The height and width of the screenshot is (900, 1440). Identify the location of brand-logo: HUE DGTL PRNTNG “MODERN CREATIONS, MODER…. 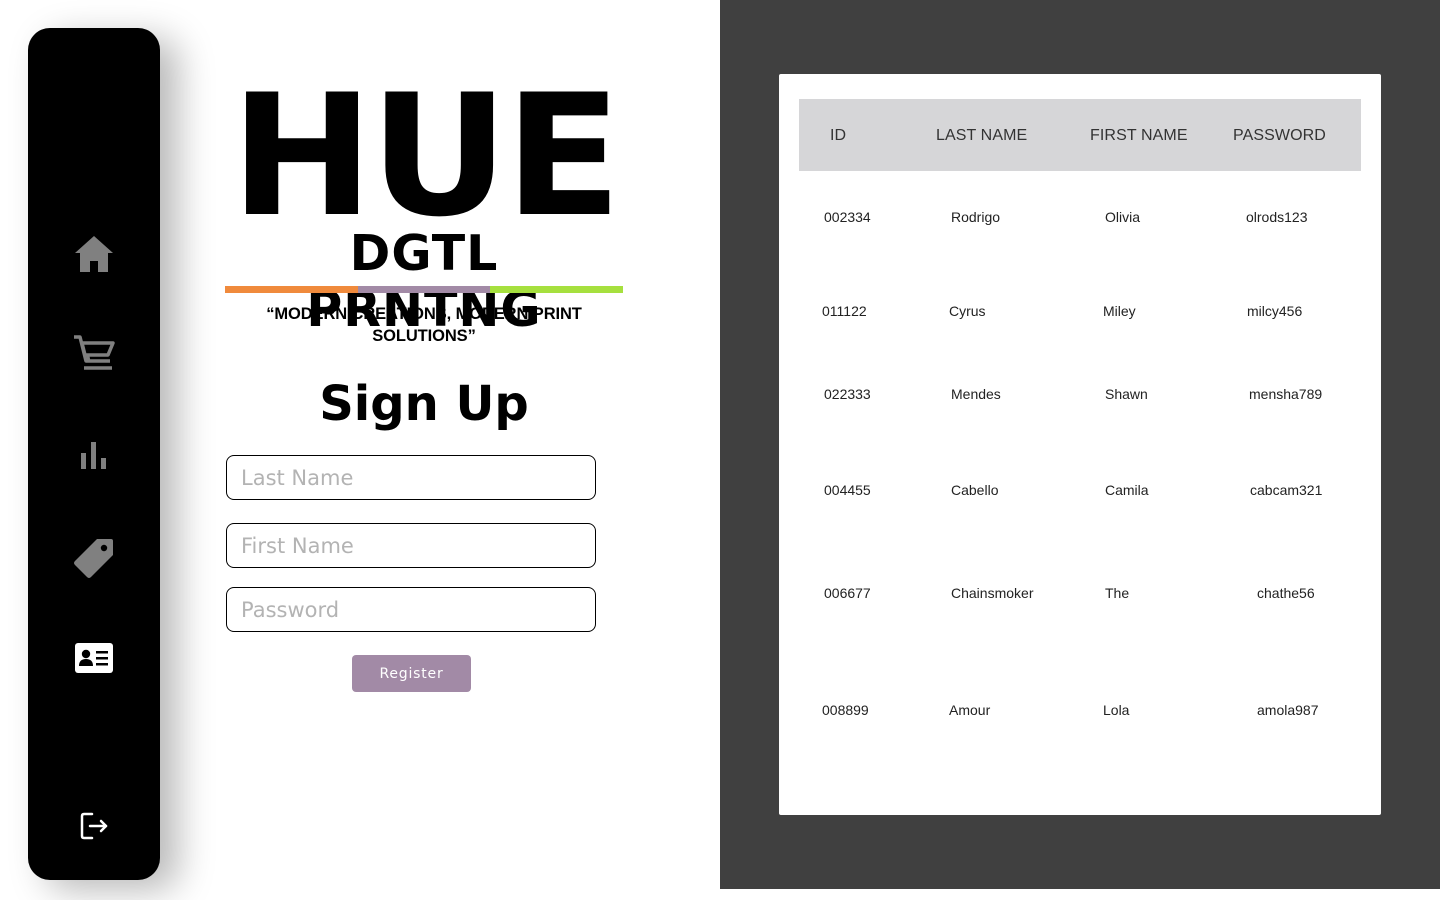
(424, 208).